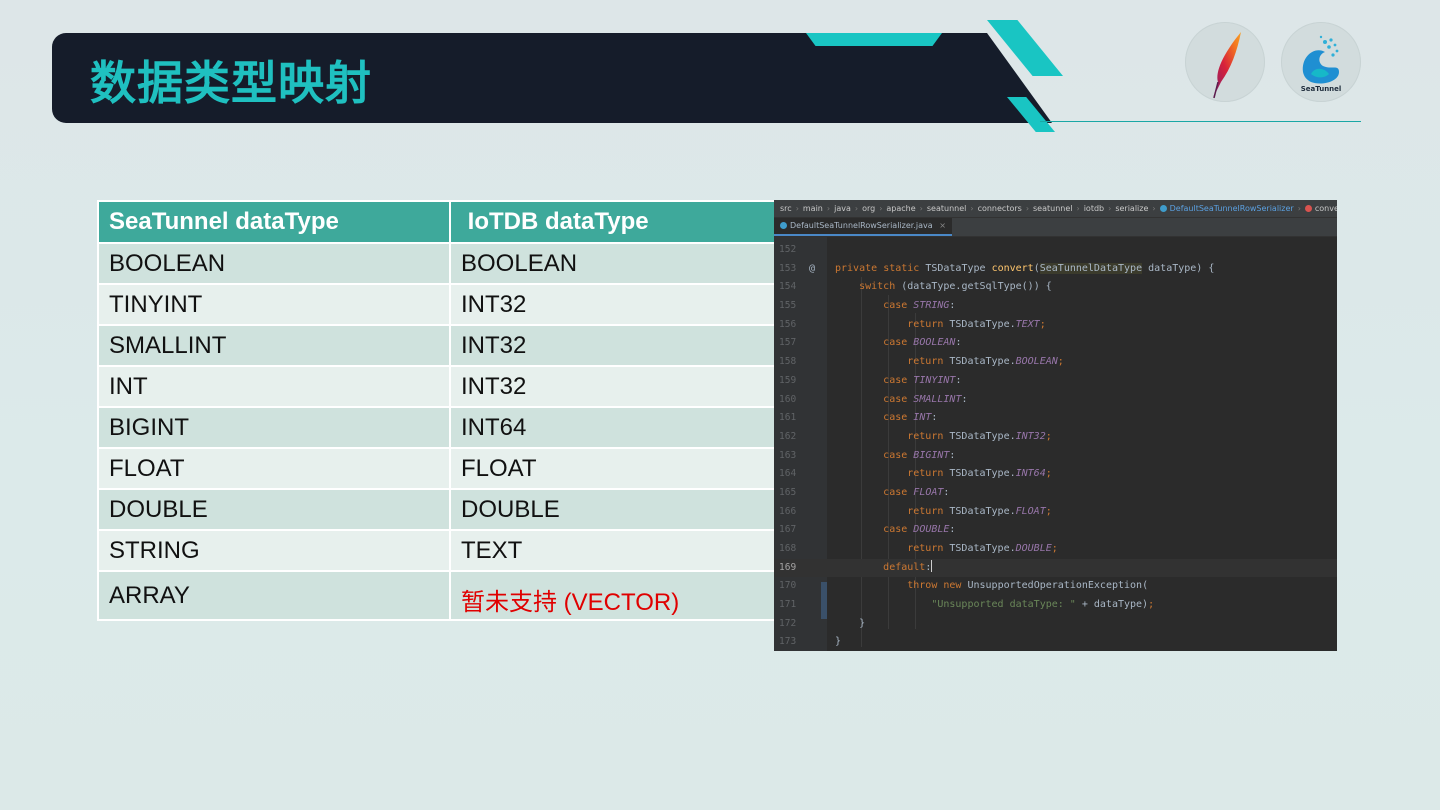 The width and height of the screenshot is (1440, 810). I want to click on table-row: TINYINT INT32, so click(437, 304).